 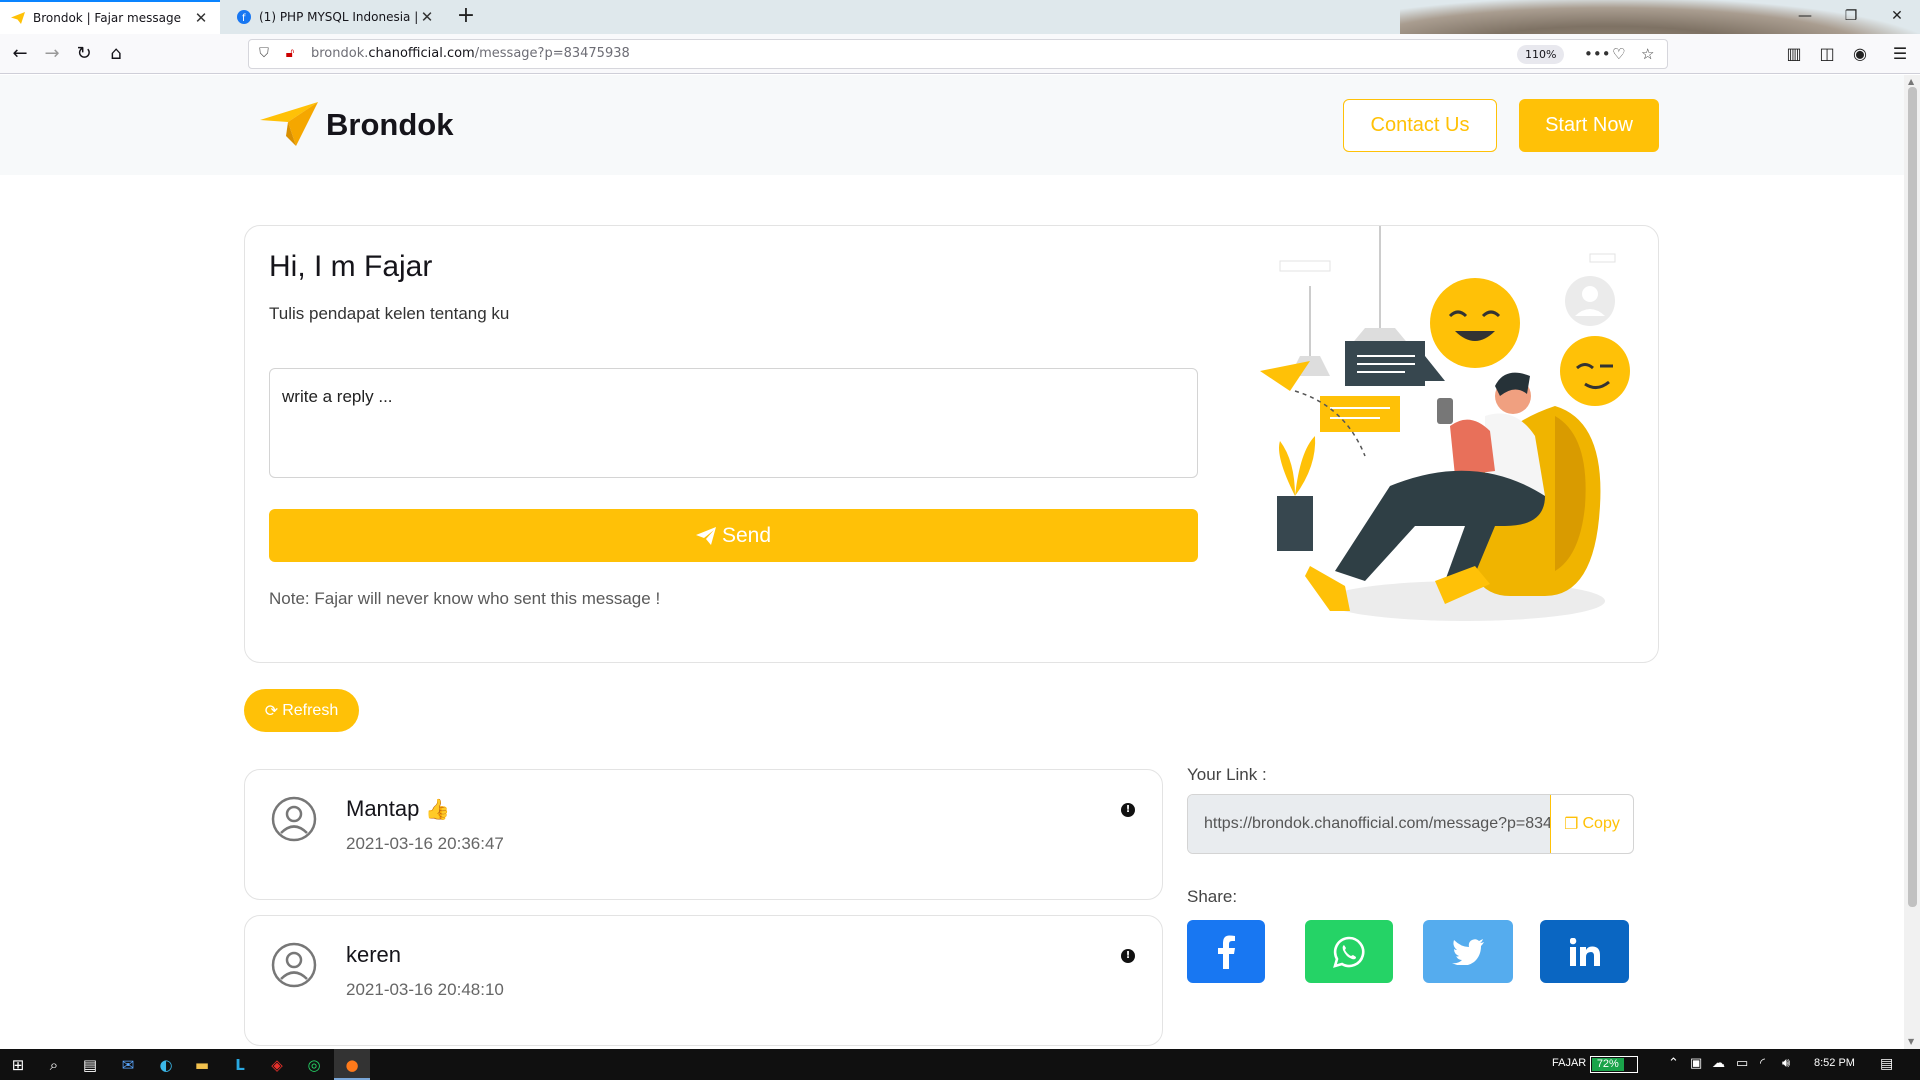 What do you see at coordinates (166, 1065) in the screenshot?
I see `edge-icon: ◐` at bounding box center [166, 1065].